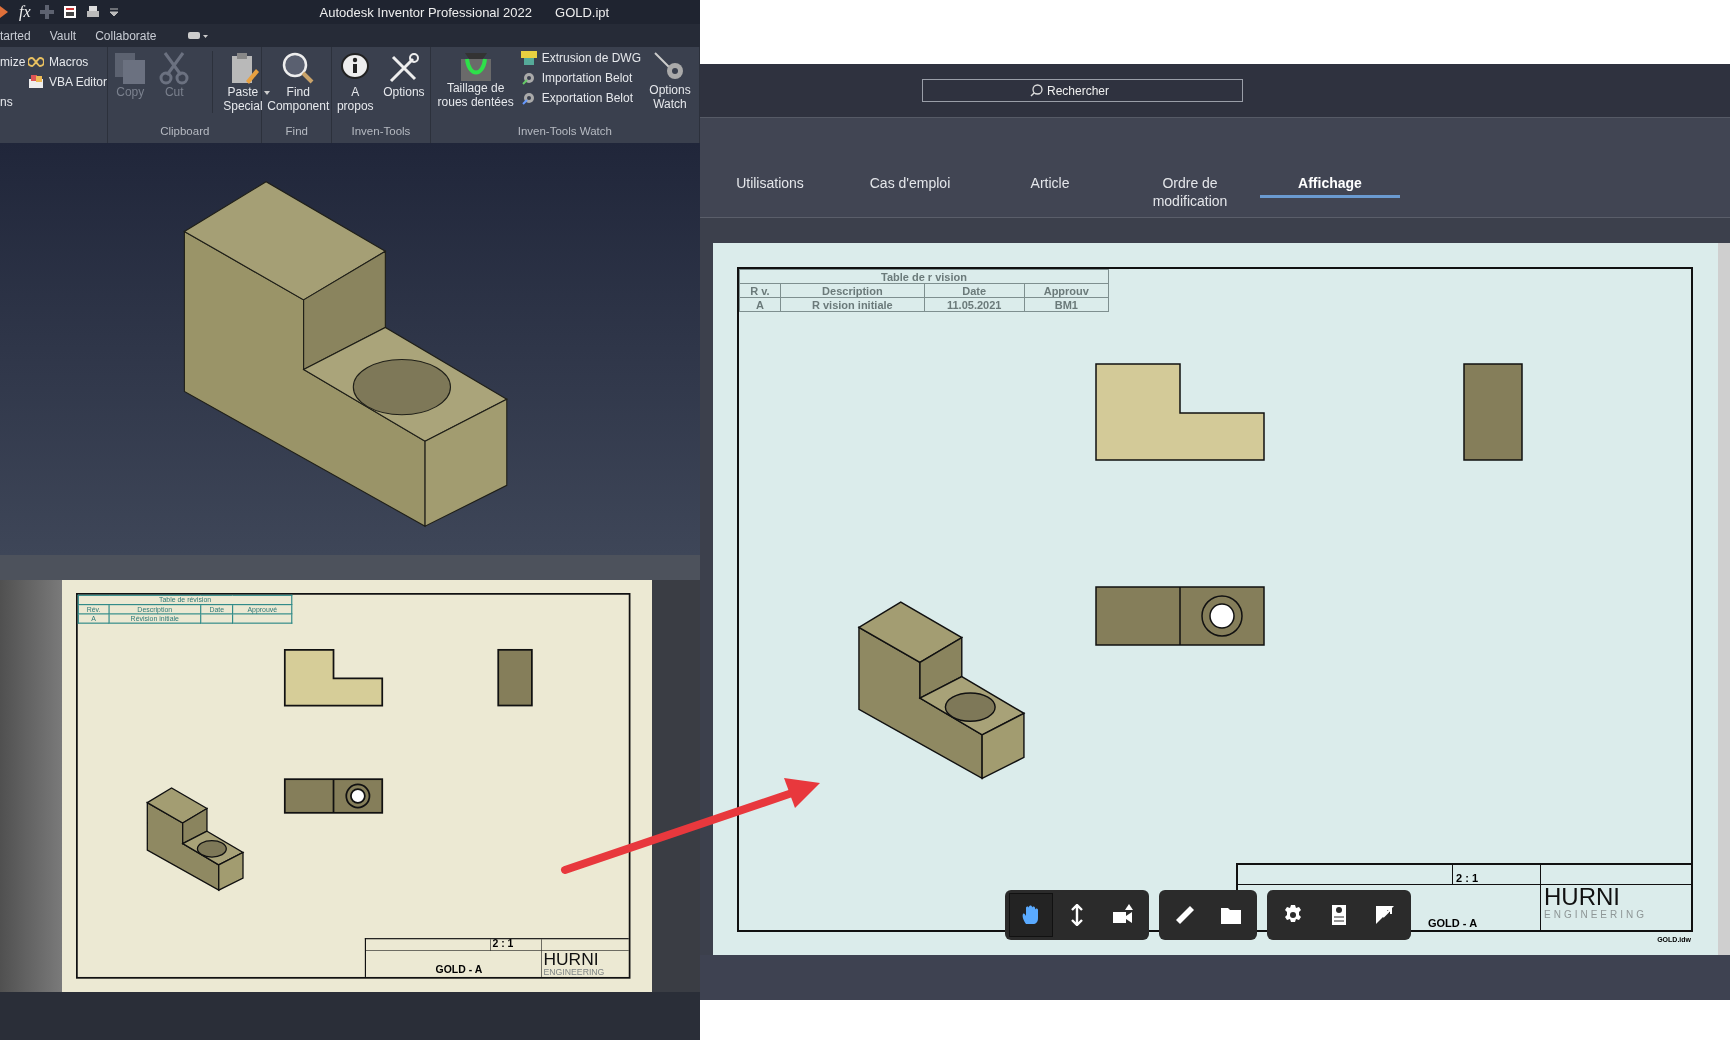 This screenshot has height=1040, width=1730. What do you see at coordinates (564, 132) in the screenshot?
I see `group-label: Inven-Tools Watch` at bounding box center [564, 132].